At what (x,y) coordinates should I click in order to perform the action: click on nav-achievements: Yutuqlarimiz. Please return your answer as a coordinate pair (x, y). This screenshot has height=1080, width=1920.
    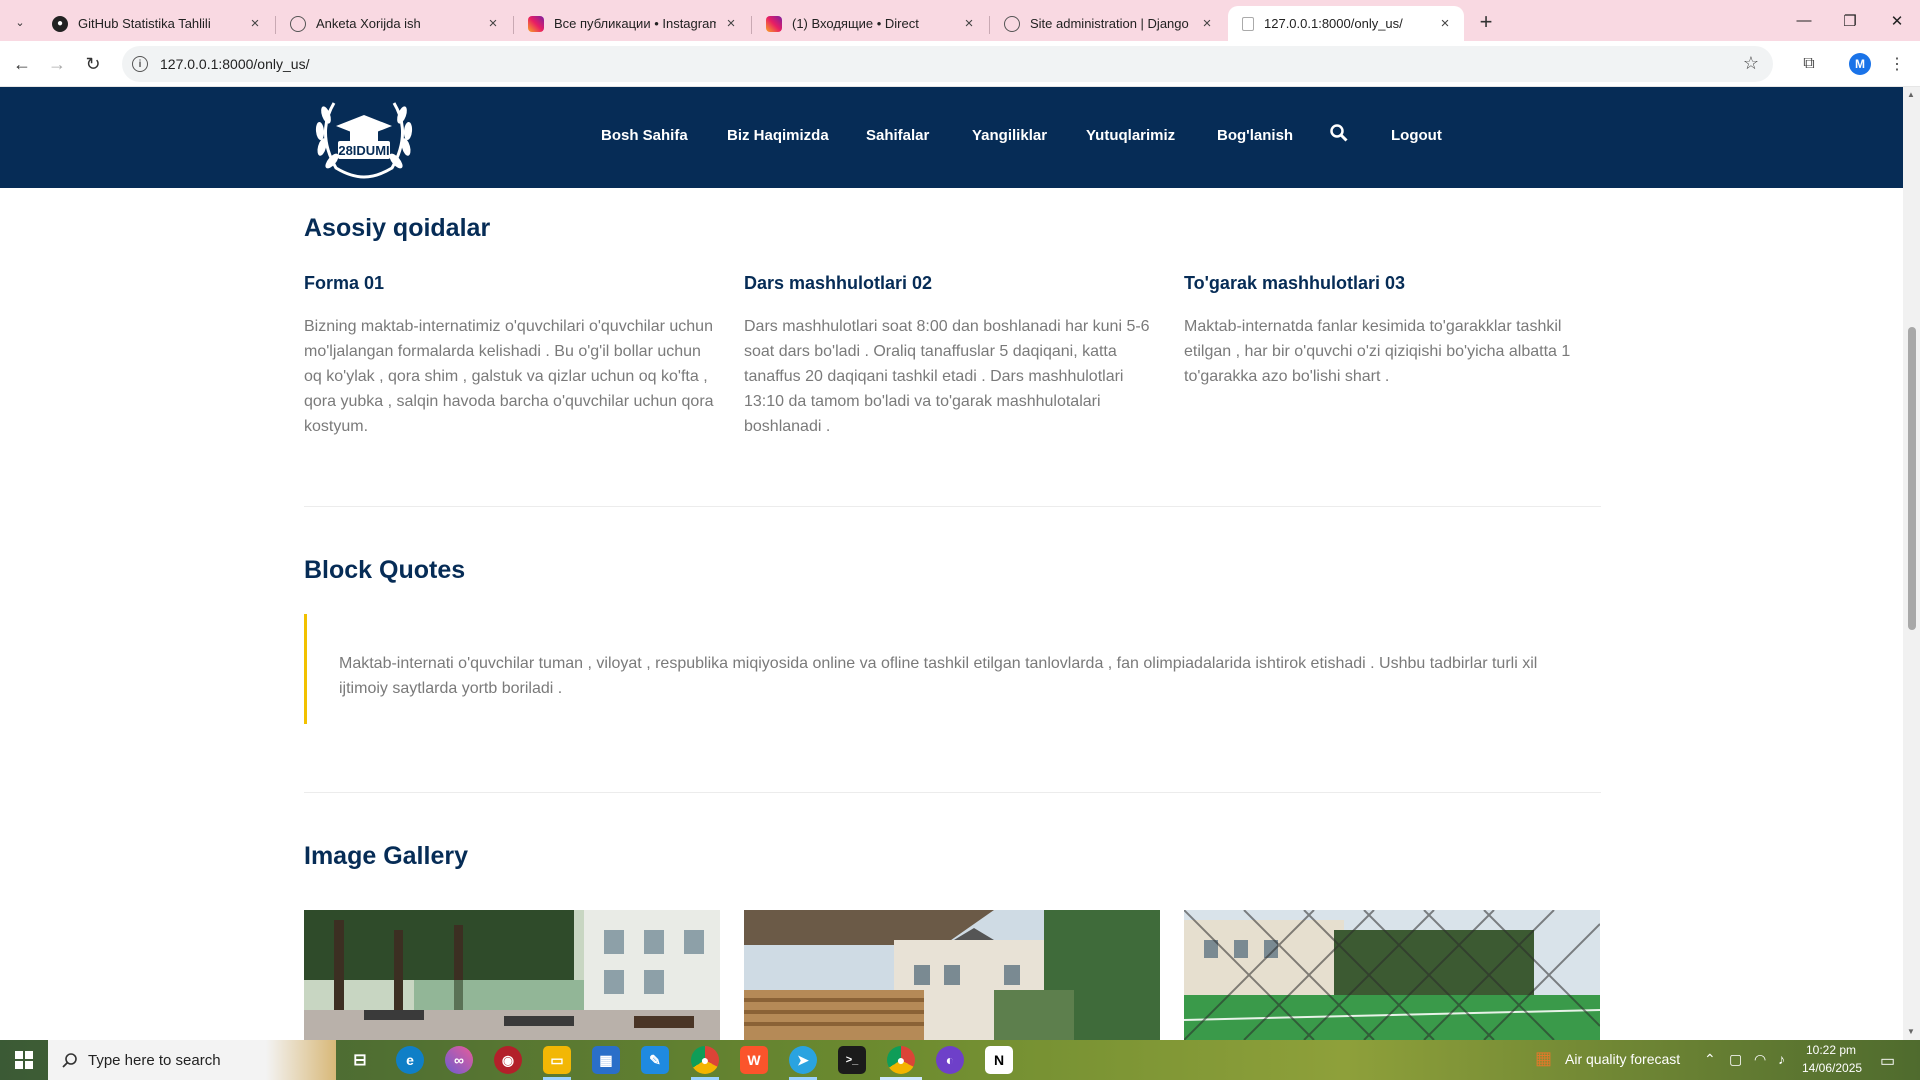
    Looking at the image, I should click on (1130, 135).